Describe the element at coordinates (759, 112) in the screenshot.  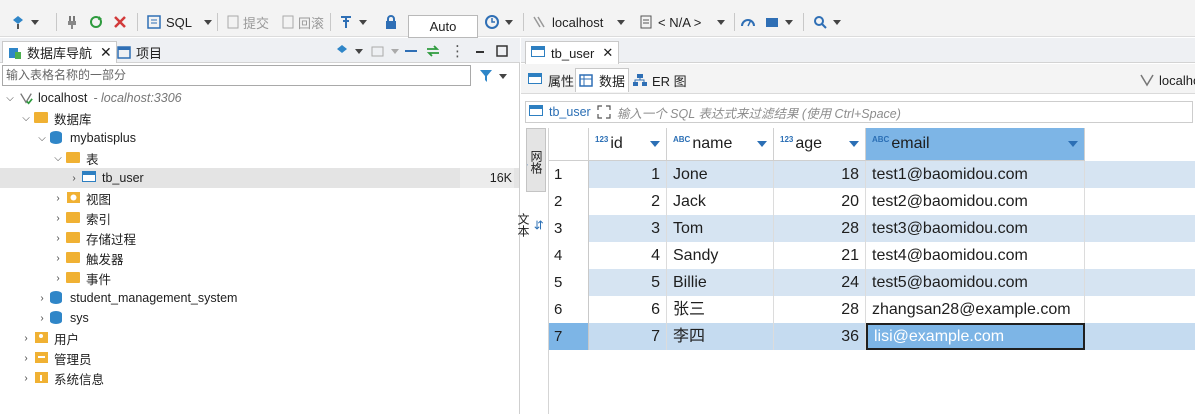
I see `filter-expression-input: 输入一个 SQL 表达式来过滤结果 (使用 Ctrl+Space)` at that location.